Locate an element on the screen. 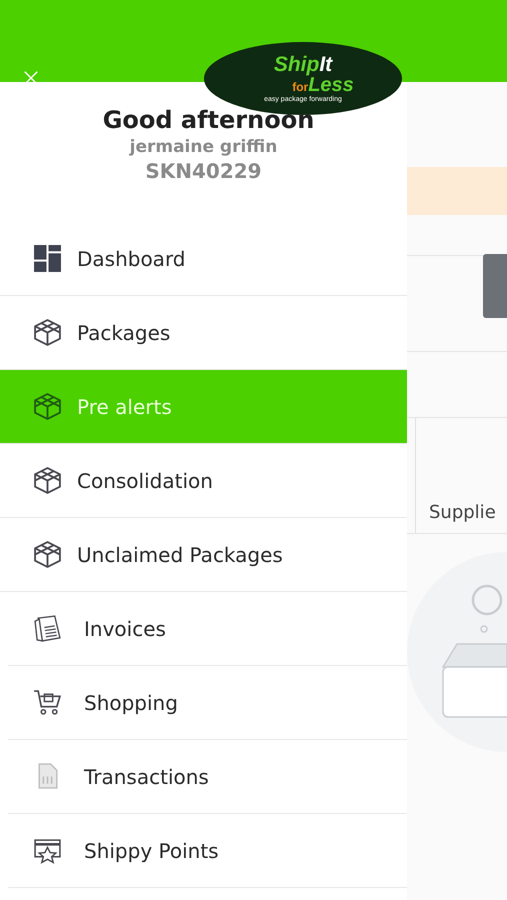 The height and width of the screenshot is (900, 507). user-name: jermaine griffin is located at coordinates (204, 147).